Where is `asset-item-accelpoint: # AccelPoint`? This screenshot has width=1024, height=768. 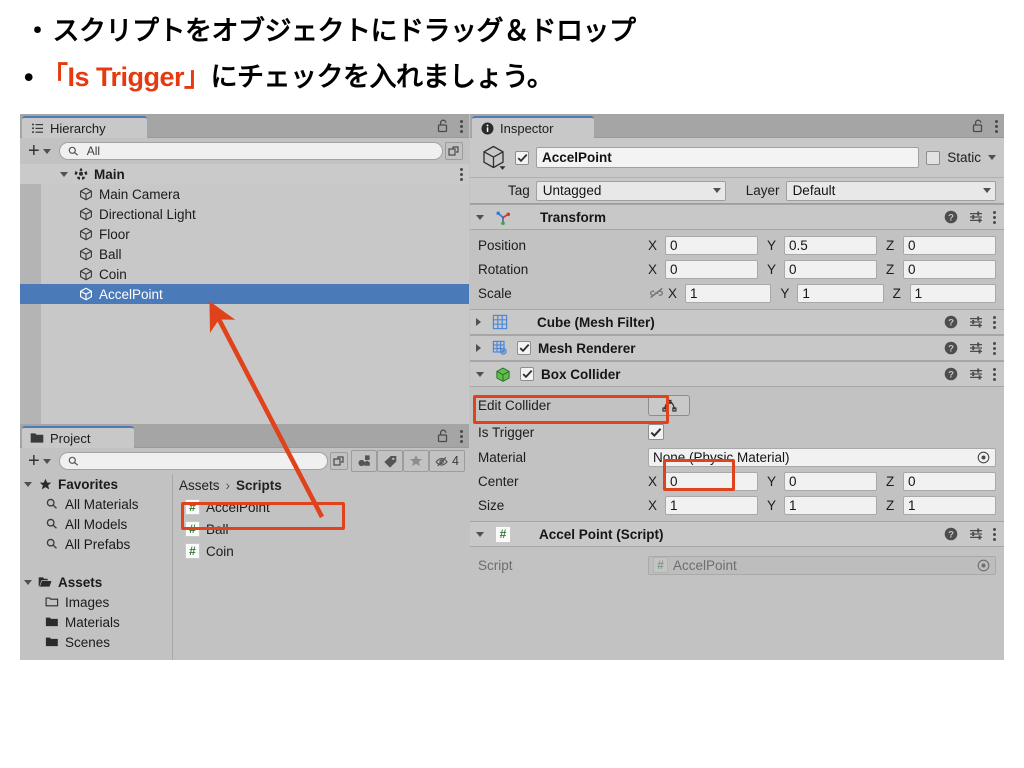 asset-item-accelpoint: # AccelPoint is located at coordinates (321, 507).